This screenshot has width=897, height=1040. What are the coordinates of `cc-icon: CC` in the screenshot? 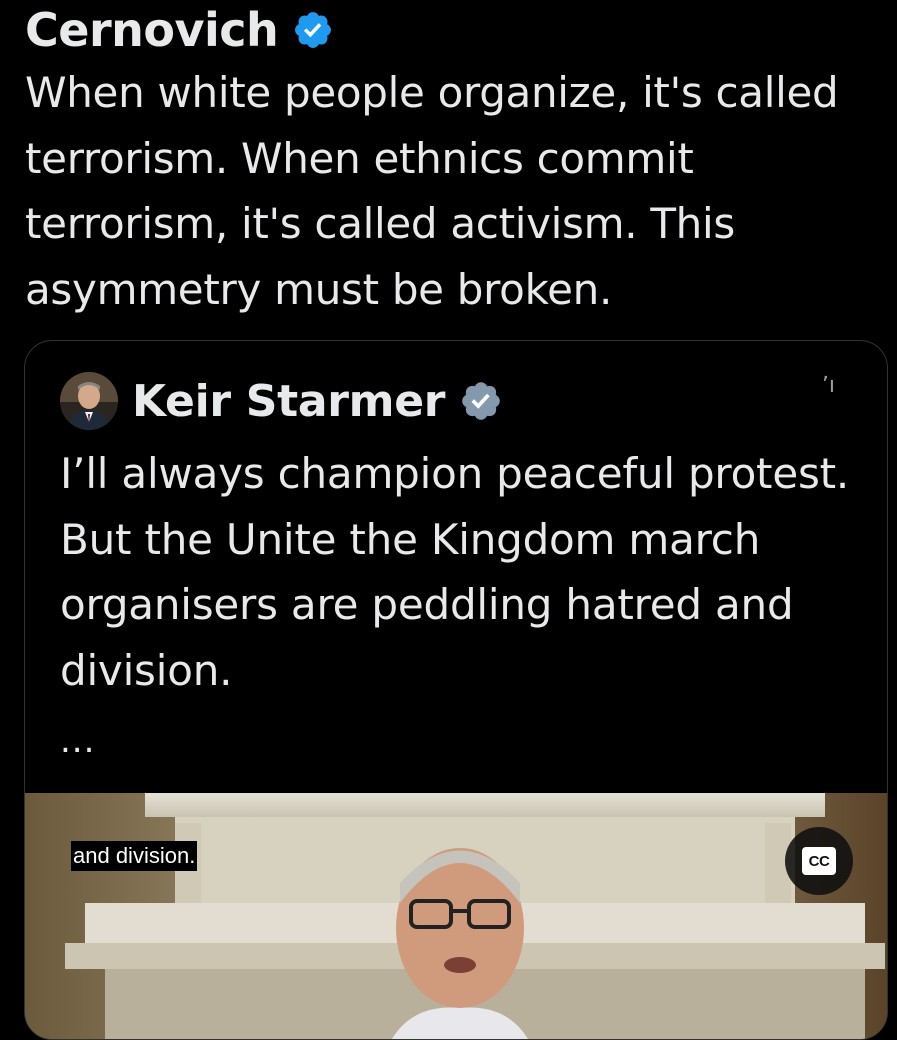 It's located at (819, 861).